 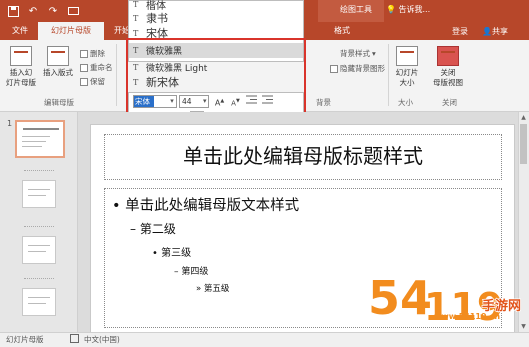 What do you see at coordinates (84, 53) in the screenshot?
I see `delete-icon` at bounding box center [84, 53].